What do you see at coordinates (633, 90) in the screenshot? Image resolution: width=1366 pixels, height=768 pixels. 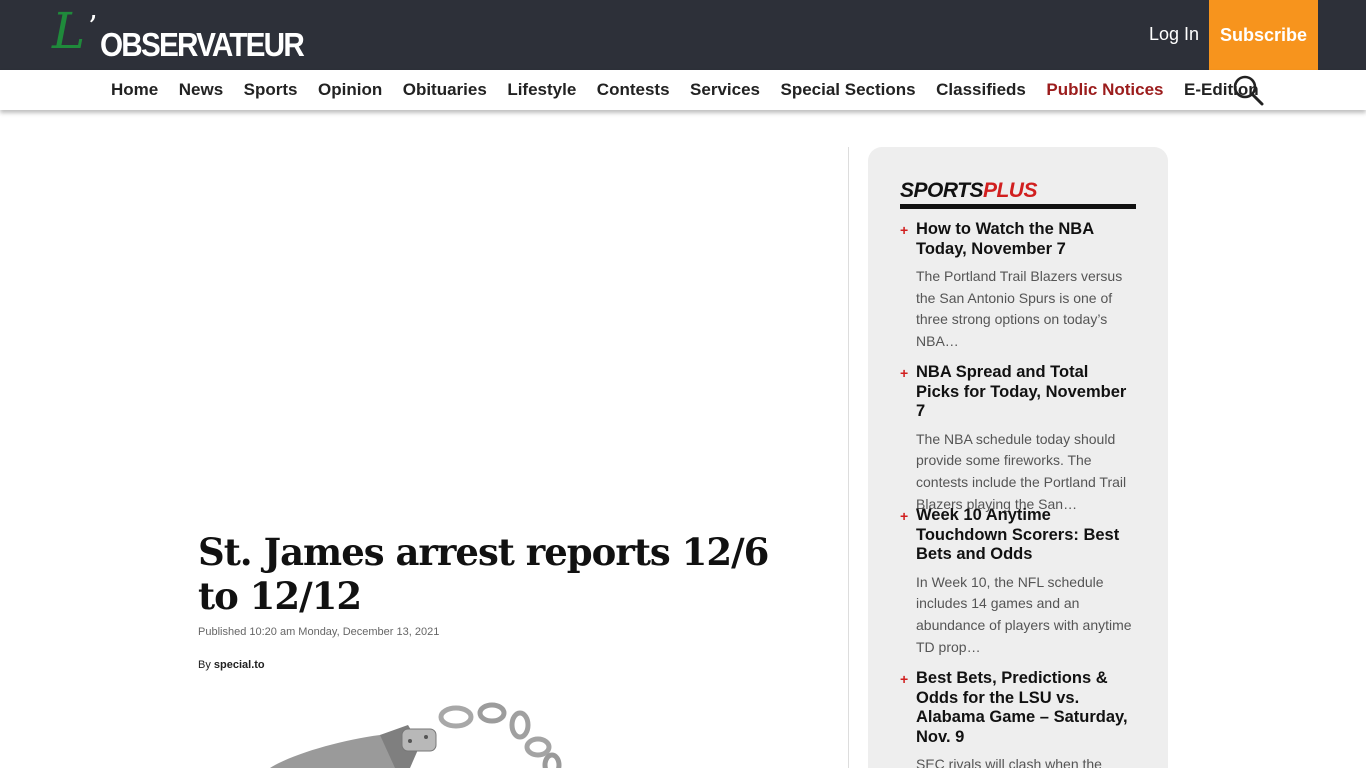 I see `nav-item-contests: Contests` at bounding box center [633, 90].